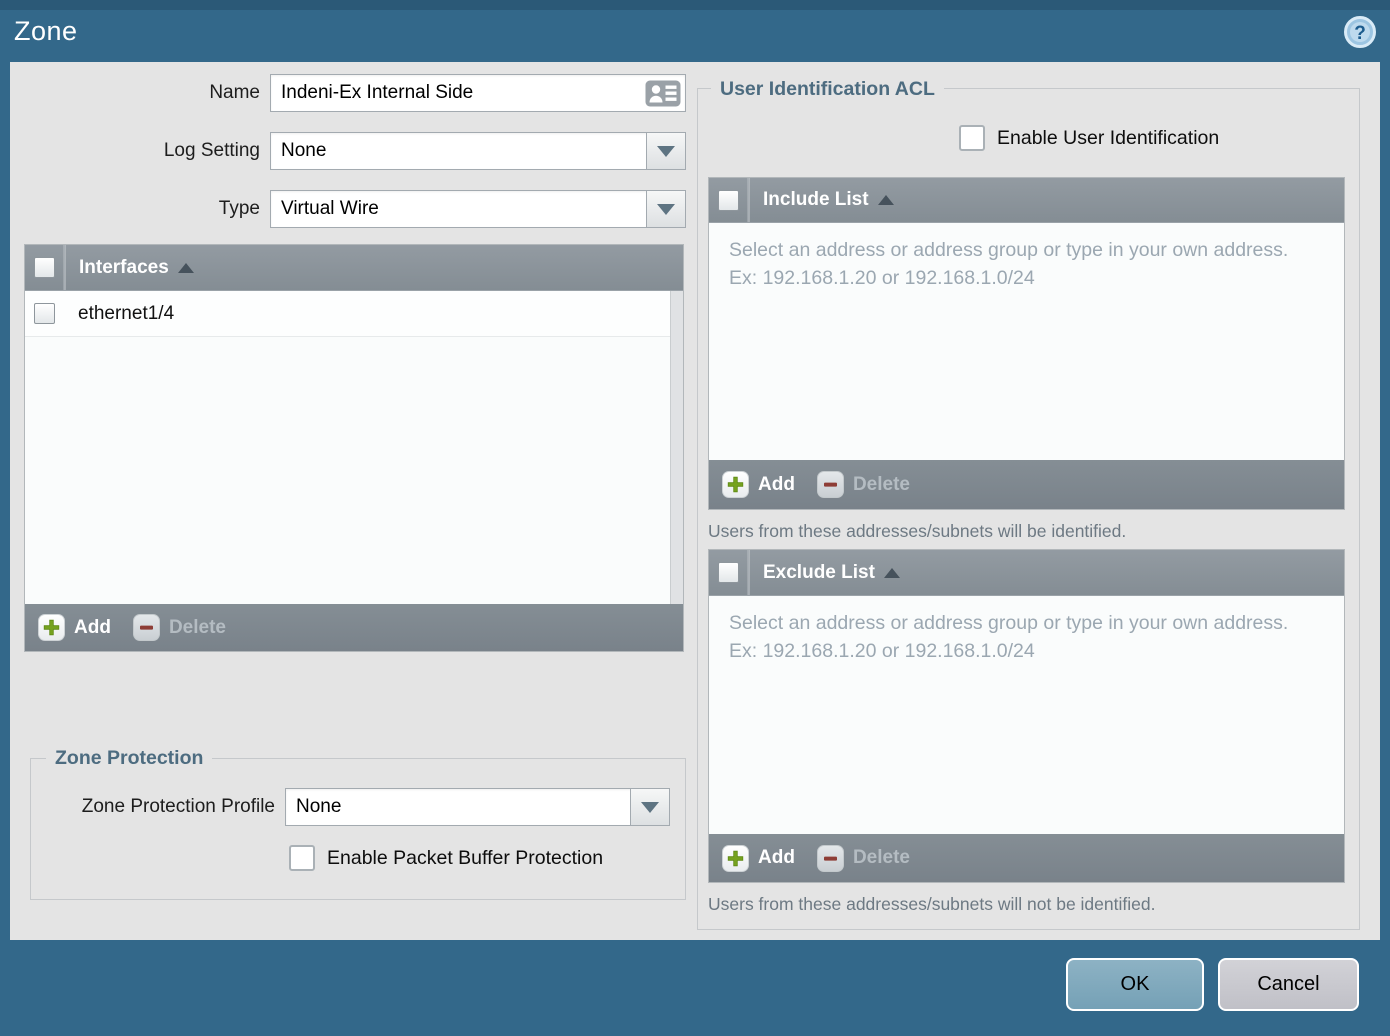 The width and height of the screenshot is (1390, 1036). I want to click on log-setting-value: None, so click(304, 150).